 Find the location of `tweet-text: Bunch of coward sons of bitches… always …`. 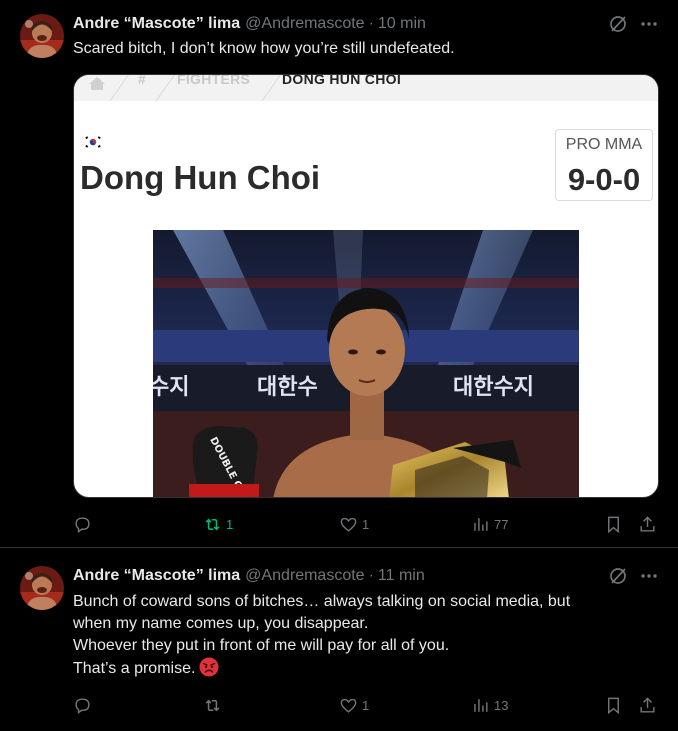

tweet-text: Bunch of coward sons of bitches… always … is located at coordinates (365, 635).